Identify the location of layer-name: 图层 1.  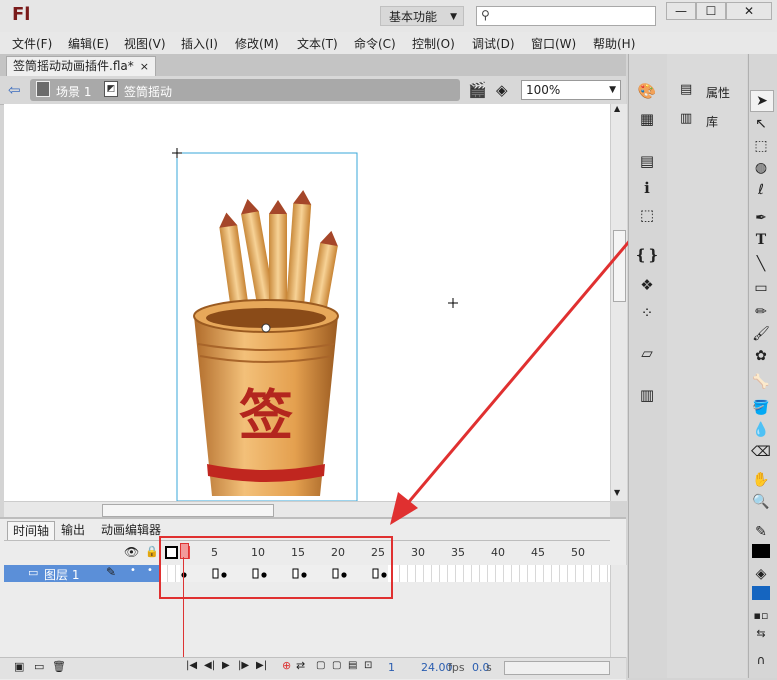
(61, 574).